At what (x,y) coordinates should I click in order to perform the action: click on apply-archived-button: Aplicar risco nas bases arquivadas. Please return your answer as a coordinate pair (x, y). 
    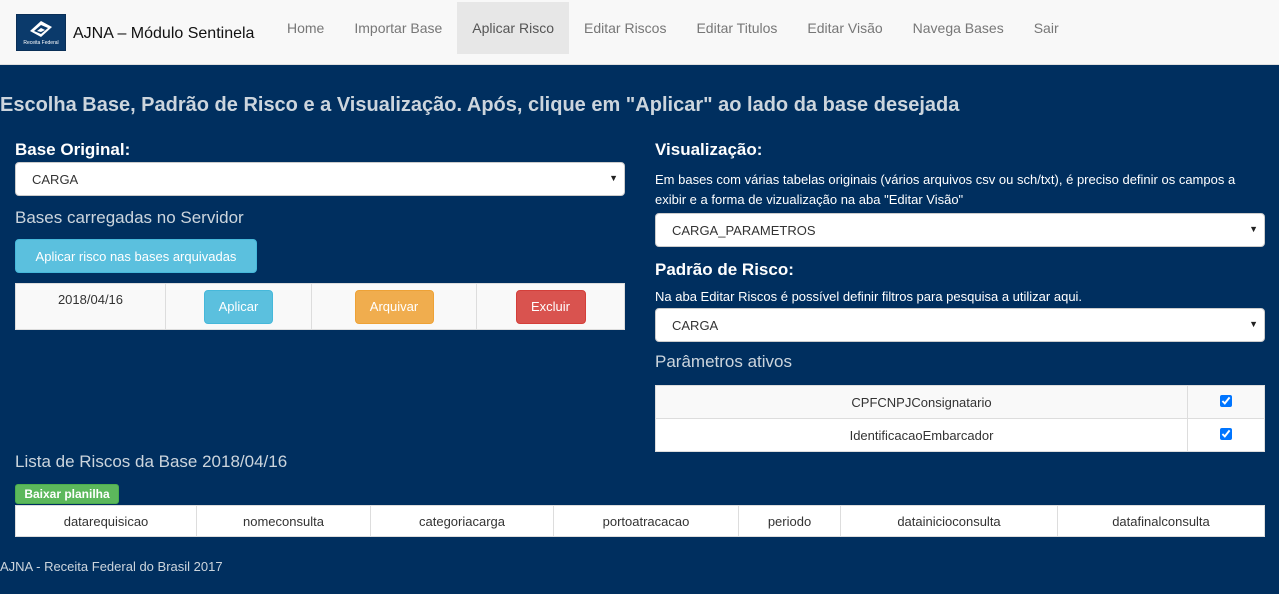
    Looking at the image, I should click on (136, 256).